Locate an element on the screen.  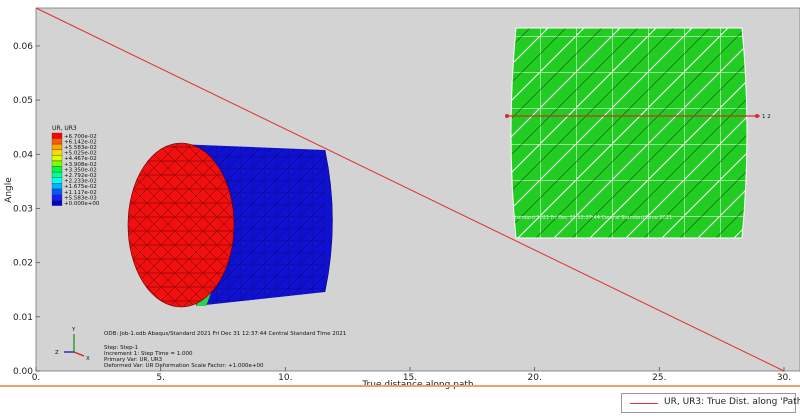
y-axis-label: Angle is located at coordinates (9, 190).